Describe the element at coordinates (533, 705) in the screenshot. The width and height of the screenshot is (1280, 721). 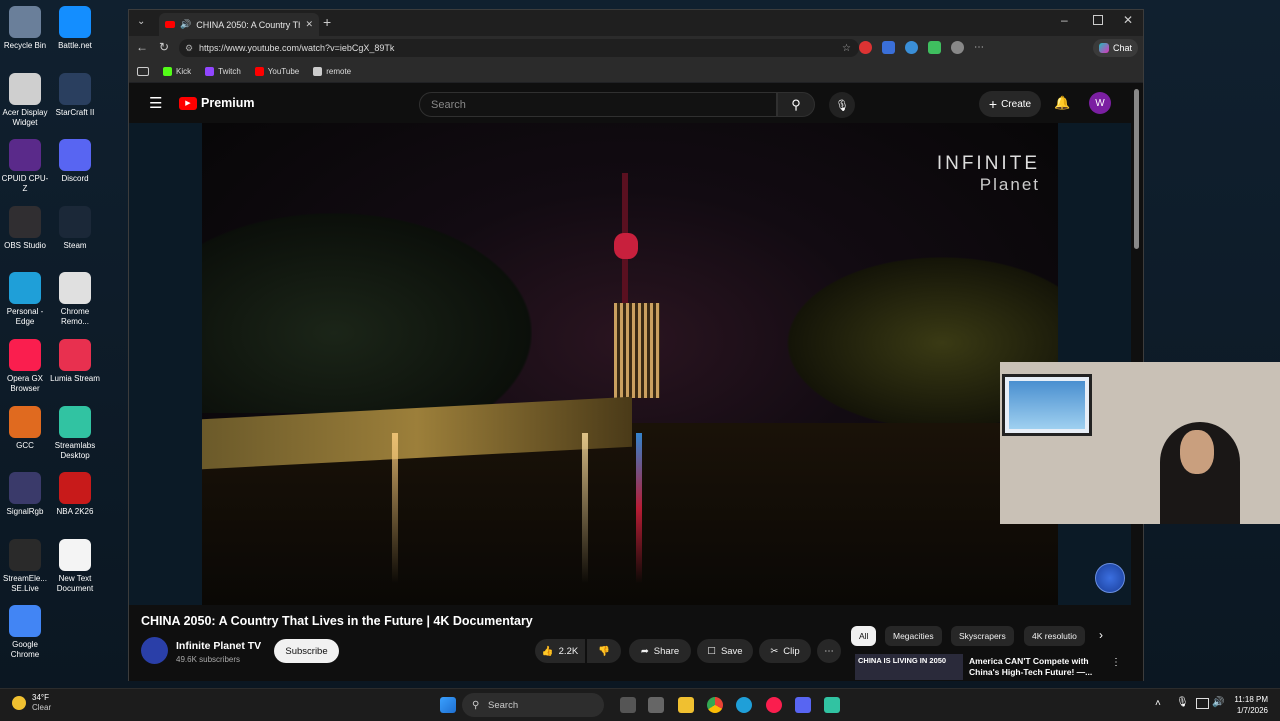
I see `taskbar-search: ⚲ Search` at that location.